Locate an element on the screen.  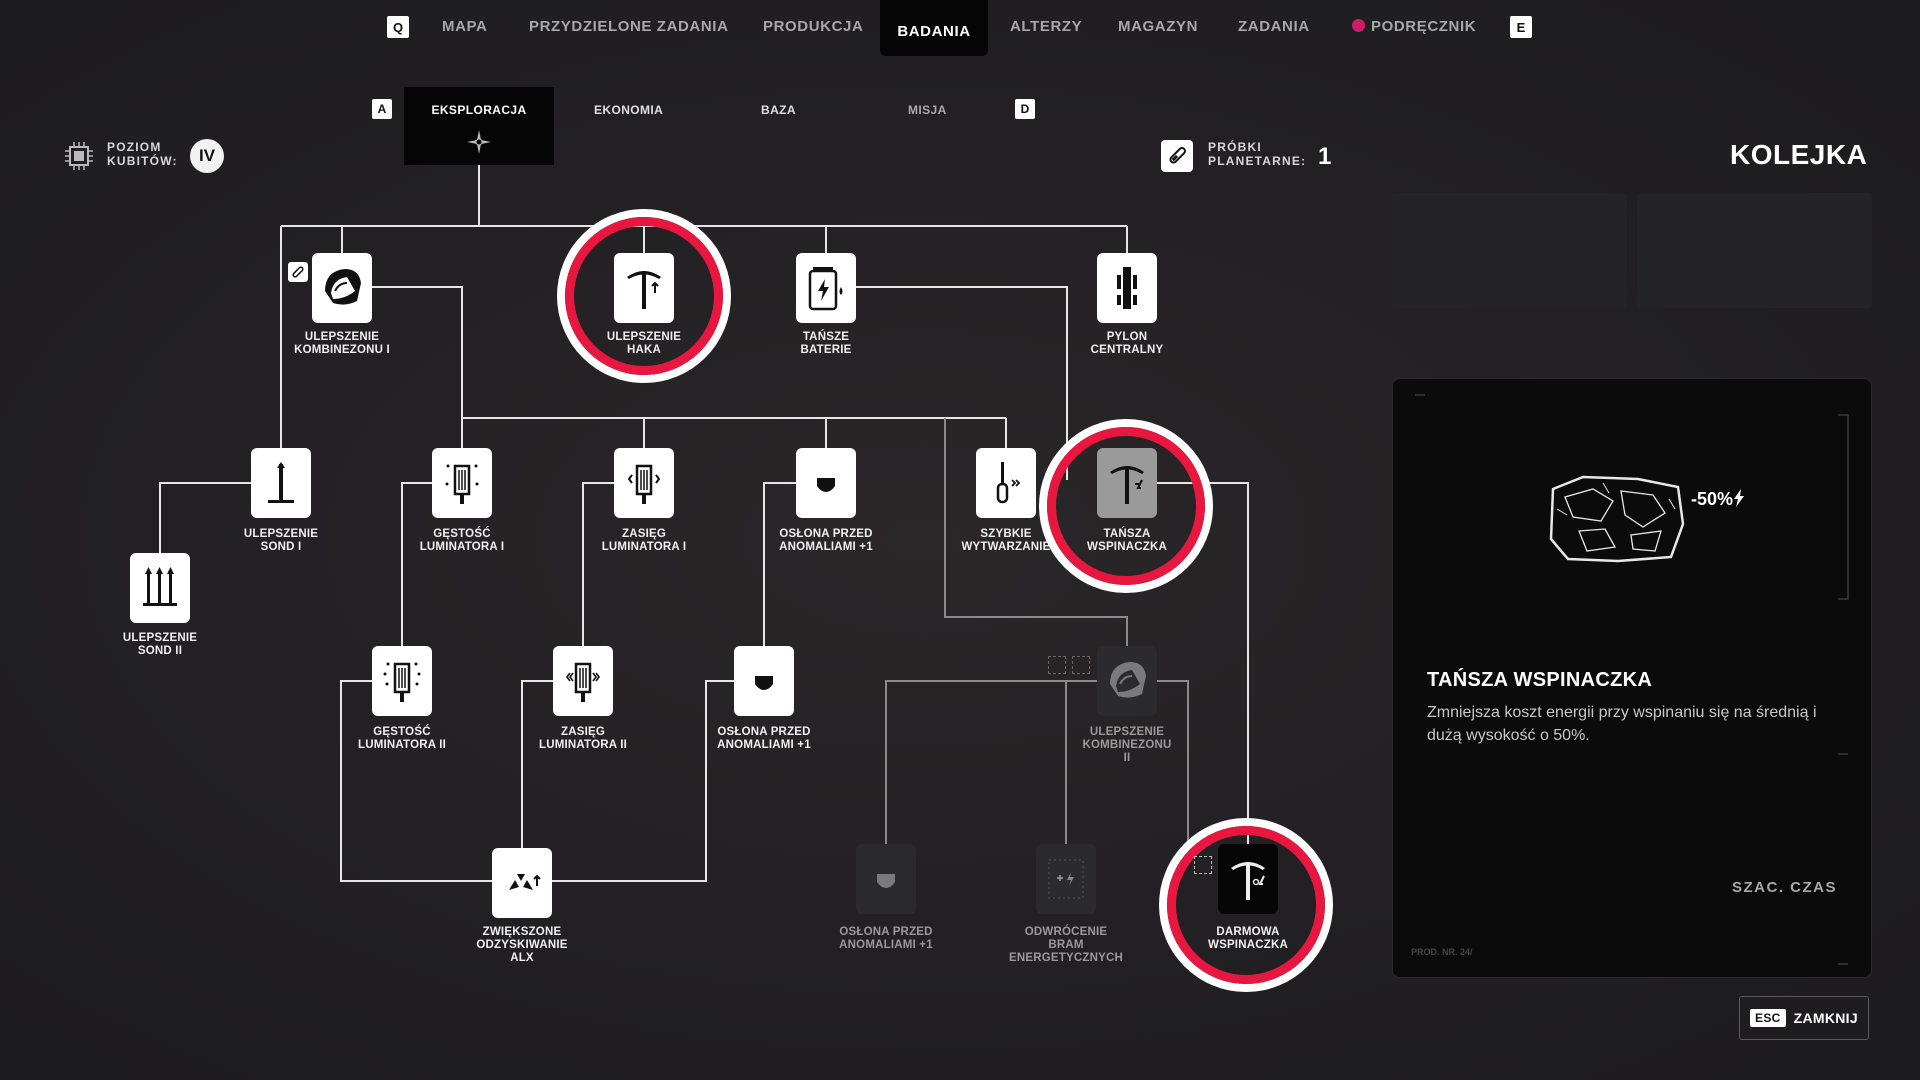
node-darmowa-wspinaczka is located at coordinates (1248, 879).